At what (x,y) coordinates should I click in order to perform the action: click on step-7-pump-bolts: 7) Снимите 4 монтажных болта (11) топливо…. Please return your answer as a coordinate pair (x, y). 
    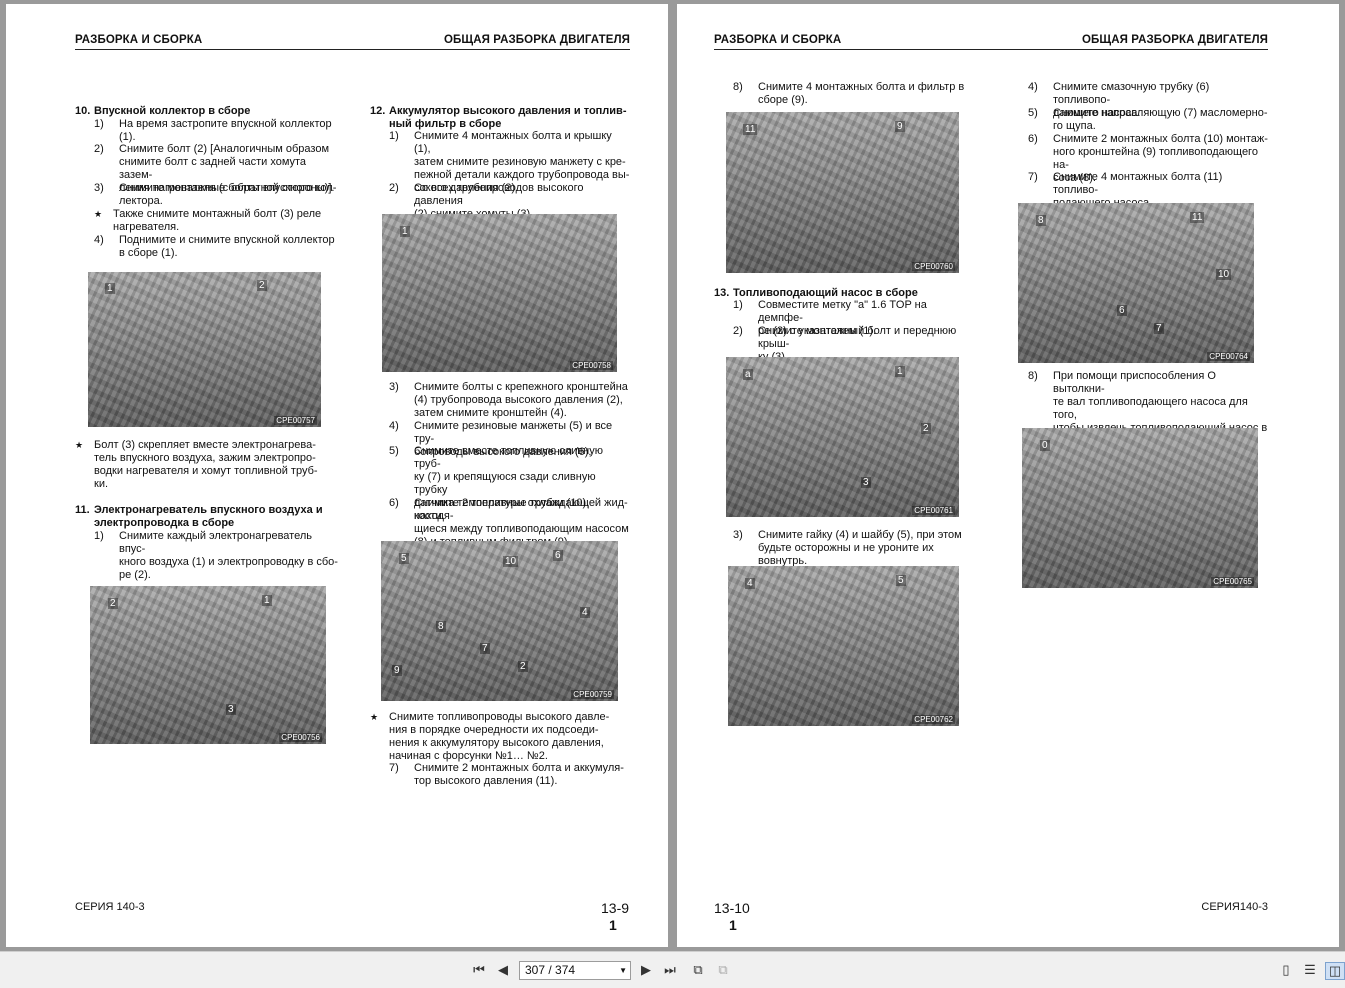
    Looking at the image, I should click on (1148, 190).